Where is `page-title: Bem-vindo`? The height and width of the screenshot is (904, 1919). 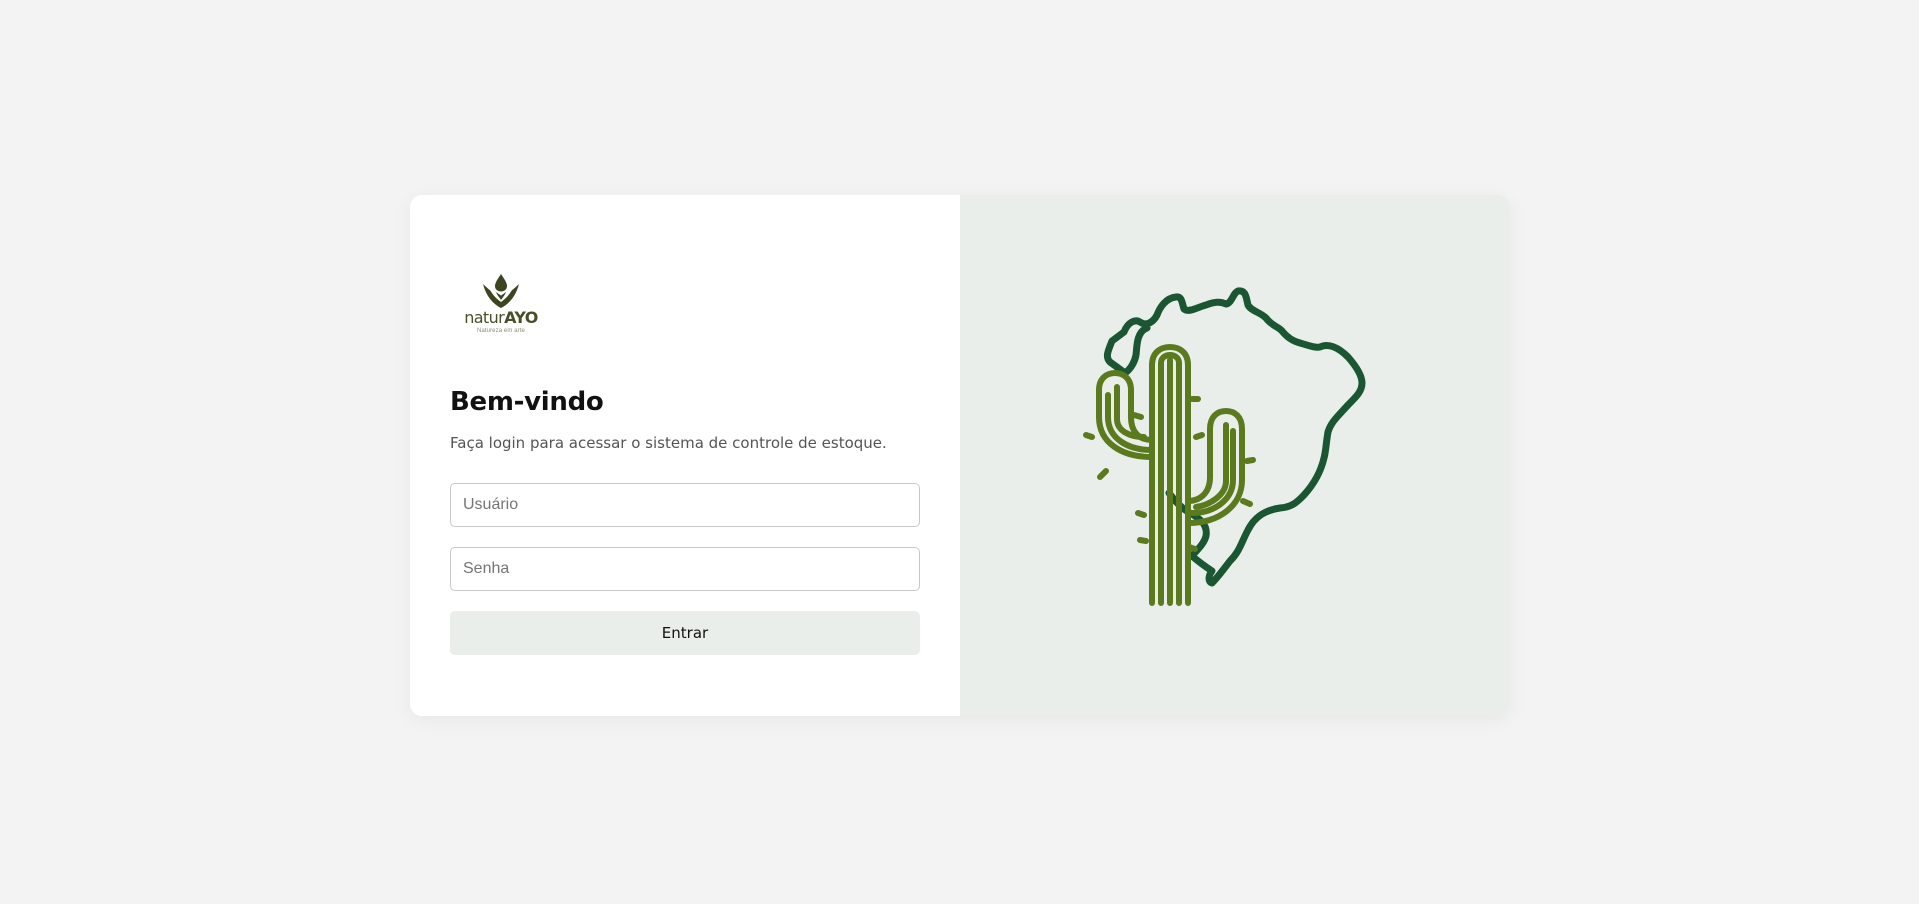
page-title: Bem-vindo is located at coordinates (527, 402).